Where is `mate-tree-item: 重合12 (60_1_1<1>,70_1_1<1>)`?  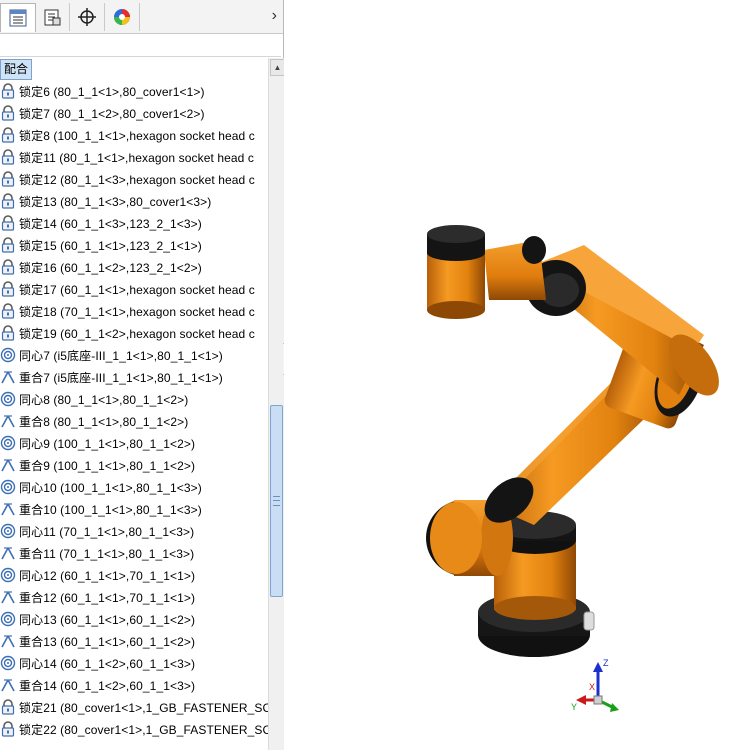 mate-tree-item: 重合12 (60_1_1<1>,70_1_1<1>) is located at coordinates (134, 597).